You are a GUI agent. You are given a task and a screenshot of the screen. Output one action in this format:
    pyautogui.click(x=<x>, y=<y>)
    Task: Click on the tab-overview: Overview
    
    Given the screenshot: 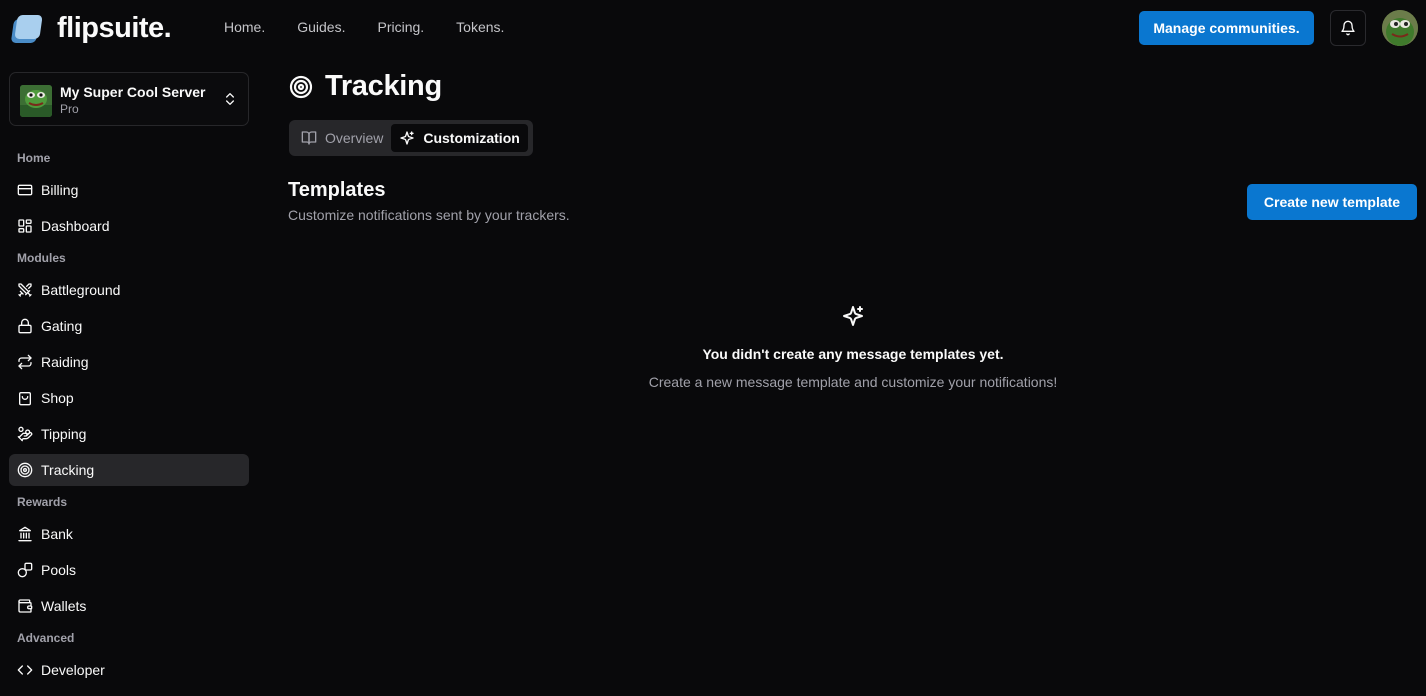 What is the action you would take?
    pyautogui.click(x=342, y=138)
    